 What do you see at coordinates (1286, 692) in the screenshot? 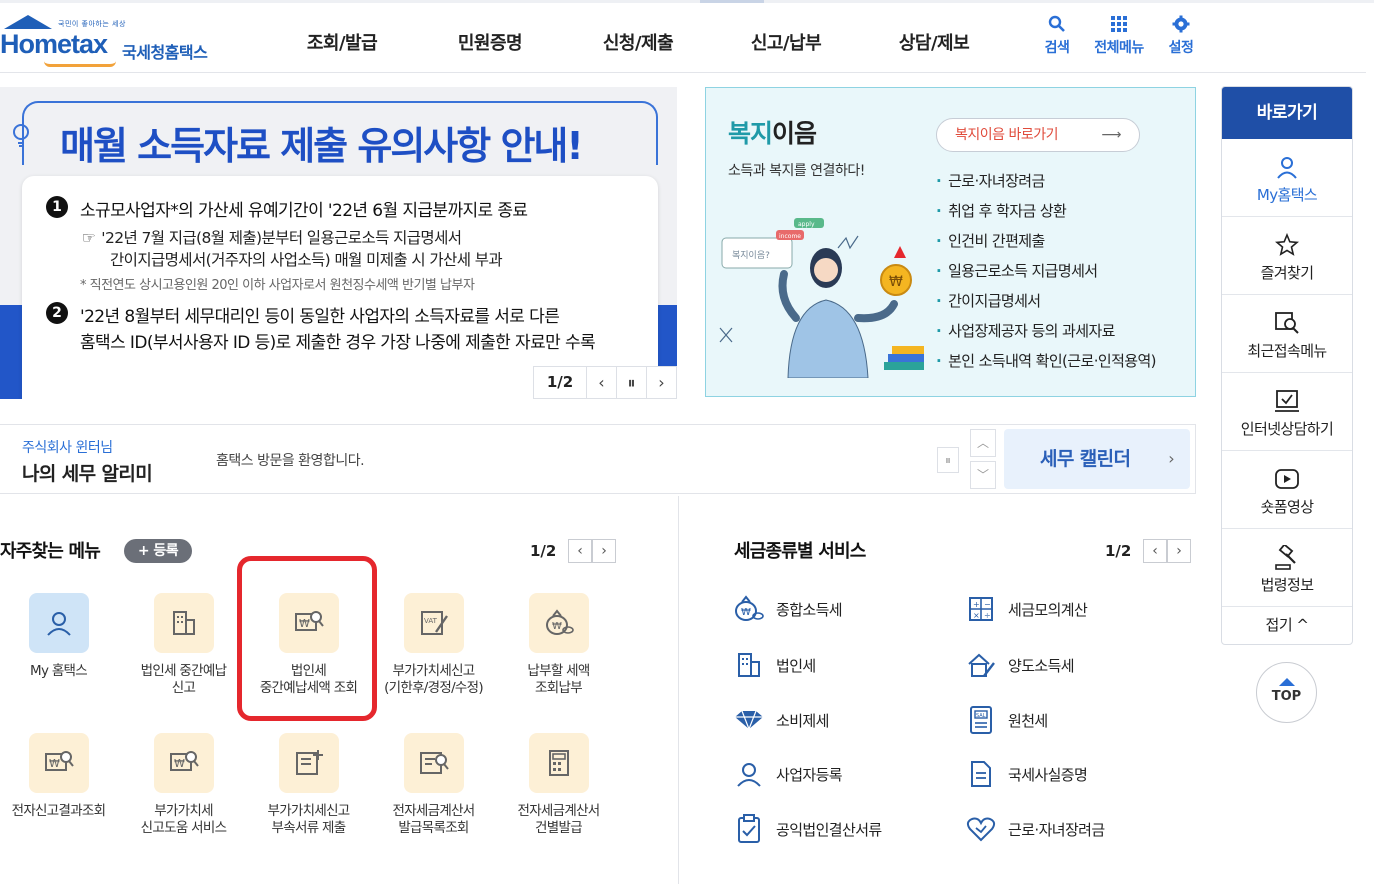
I see `top-button: TOP` at bounding box center [1286, 692].